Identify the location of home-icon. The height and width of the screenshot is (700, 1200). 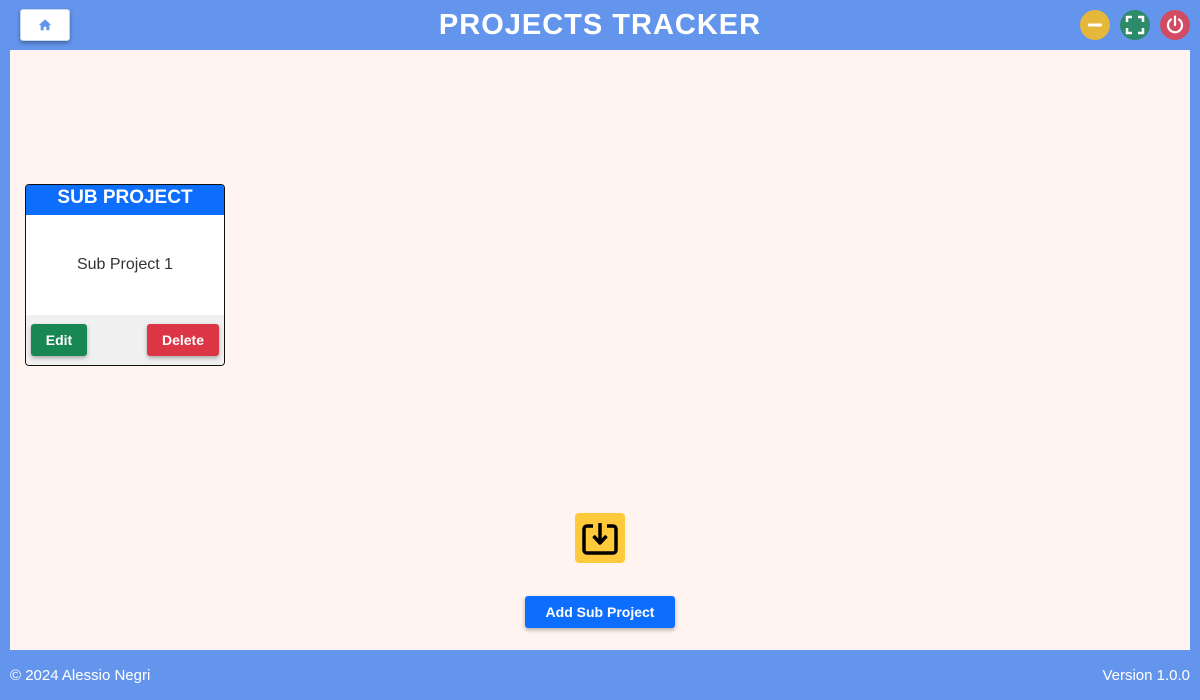
(45, 25).